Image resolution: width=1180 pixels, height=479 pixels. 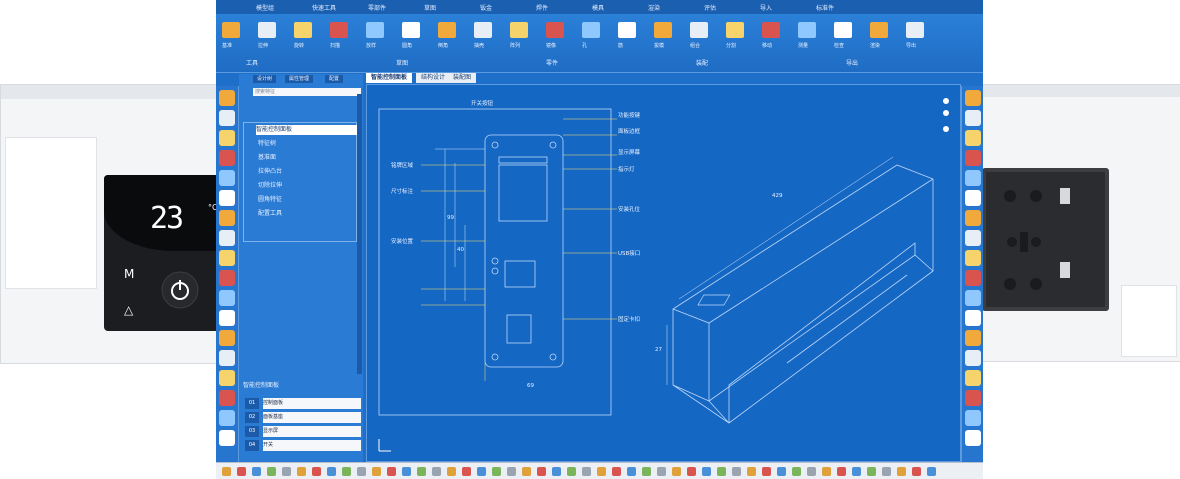 I want to click on menu-item: 评估, so click(x=710, y=7).